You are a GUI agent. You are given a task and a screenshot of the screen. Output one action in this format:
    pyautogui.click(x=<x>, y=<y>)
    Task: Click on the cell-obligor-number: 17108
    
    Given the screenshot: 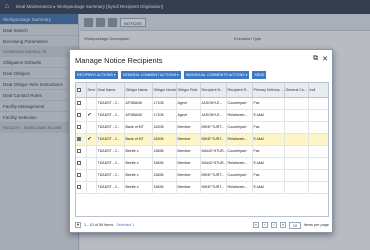 What is the action you would take?
    pyautogui.click(x=164, y=103)
    